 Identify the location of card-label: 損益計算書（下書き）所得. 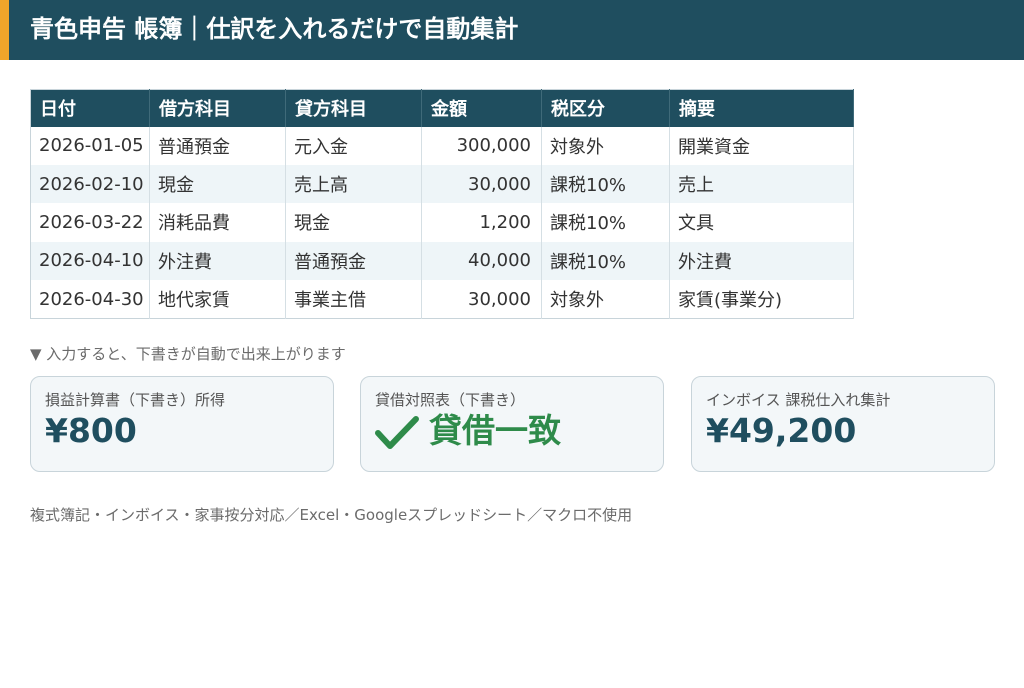
(135, 400).